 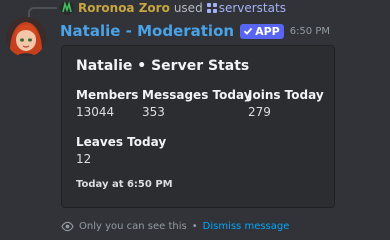 I want to click on field-name: Leaves Today, so click(x=121, y=142).